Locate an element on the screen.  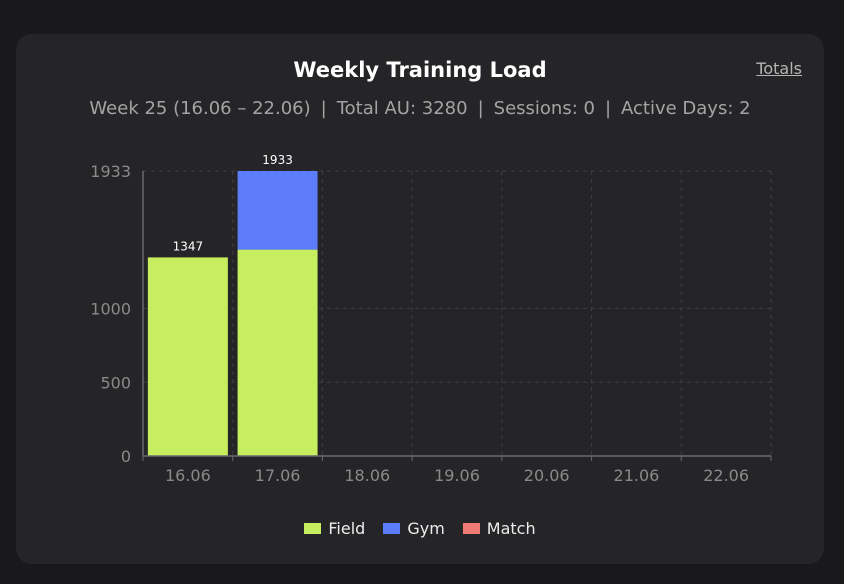
bar-total-label: 1933 is located at coordinates (277, 160).